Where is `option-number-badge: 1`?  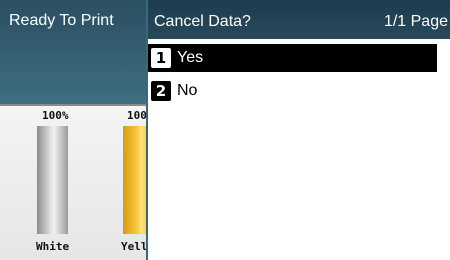 option-number-badge: 1 is located at coordinates (161, 58).